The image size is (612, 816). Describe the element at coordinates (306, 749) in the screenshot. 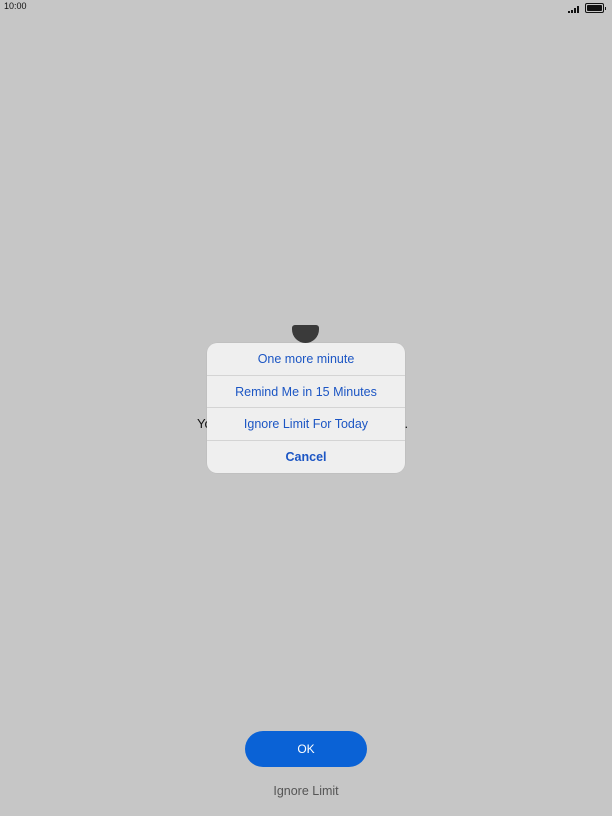

I see `ok-button: OK` at that location.